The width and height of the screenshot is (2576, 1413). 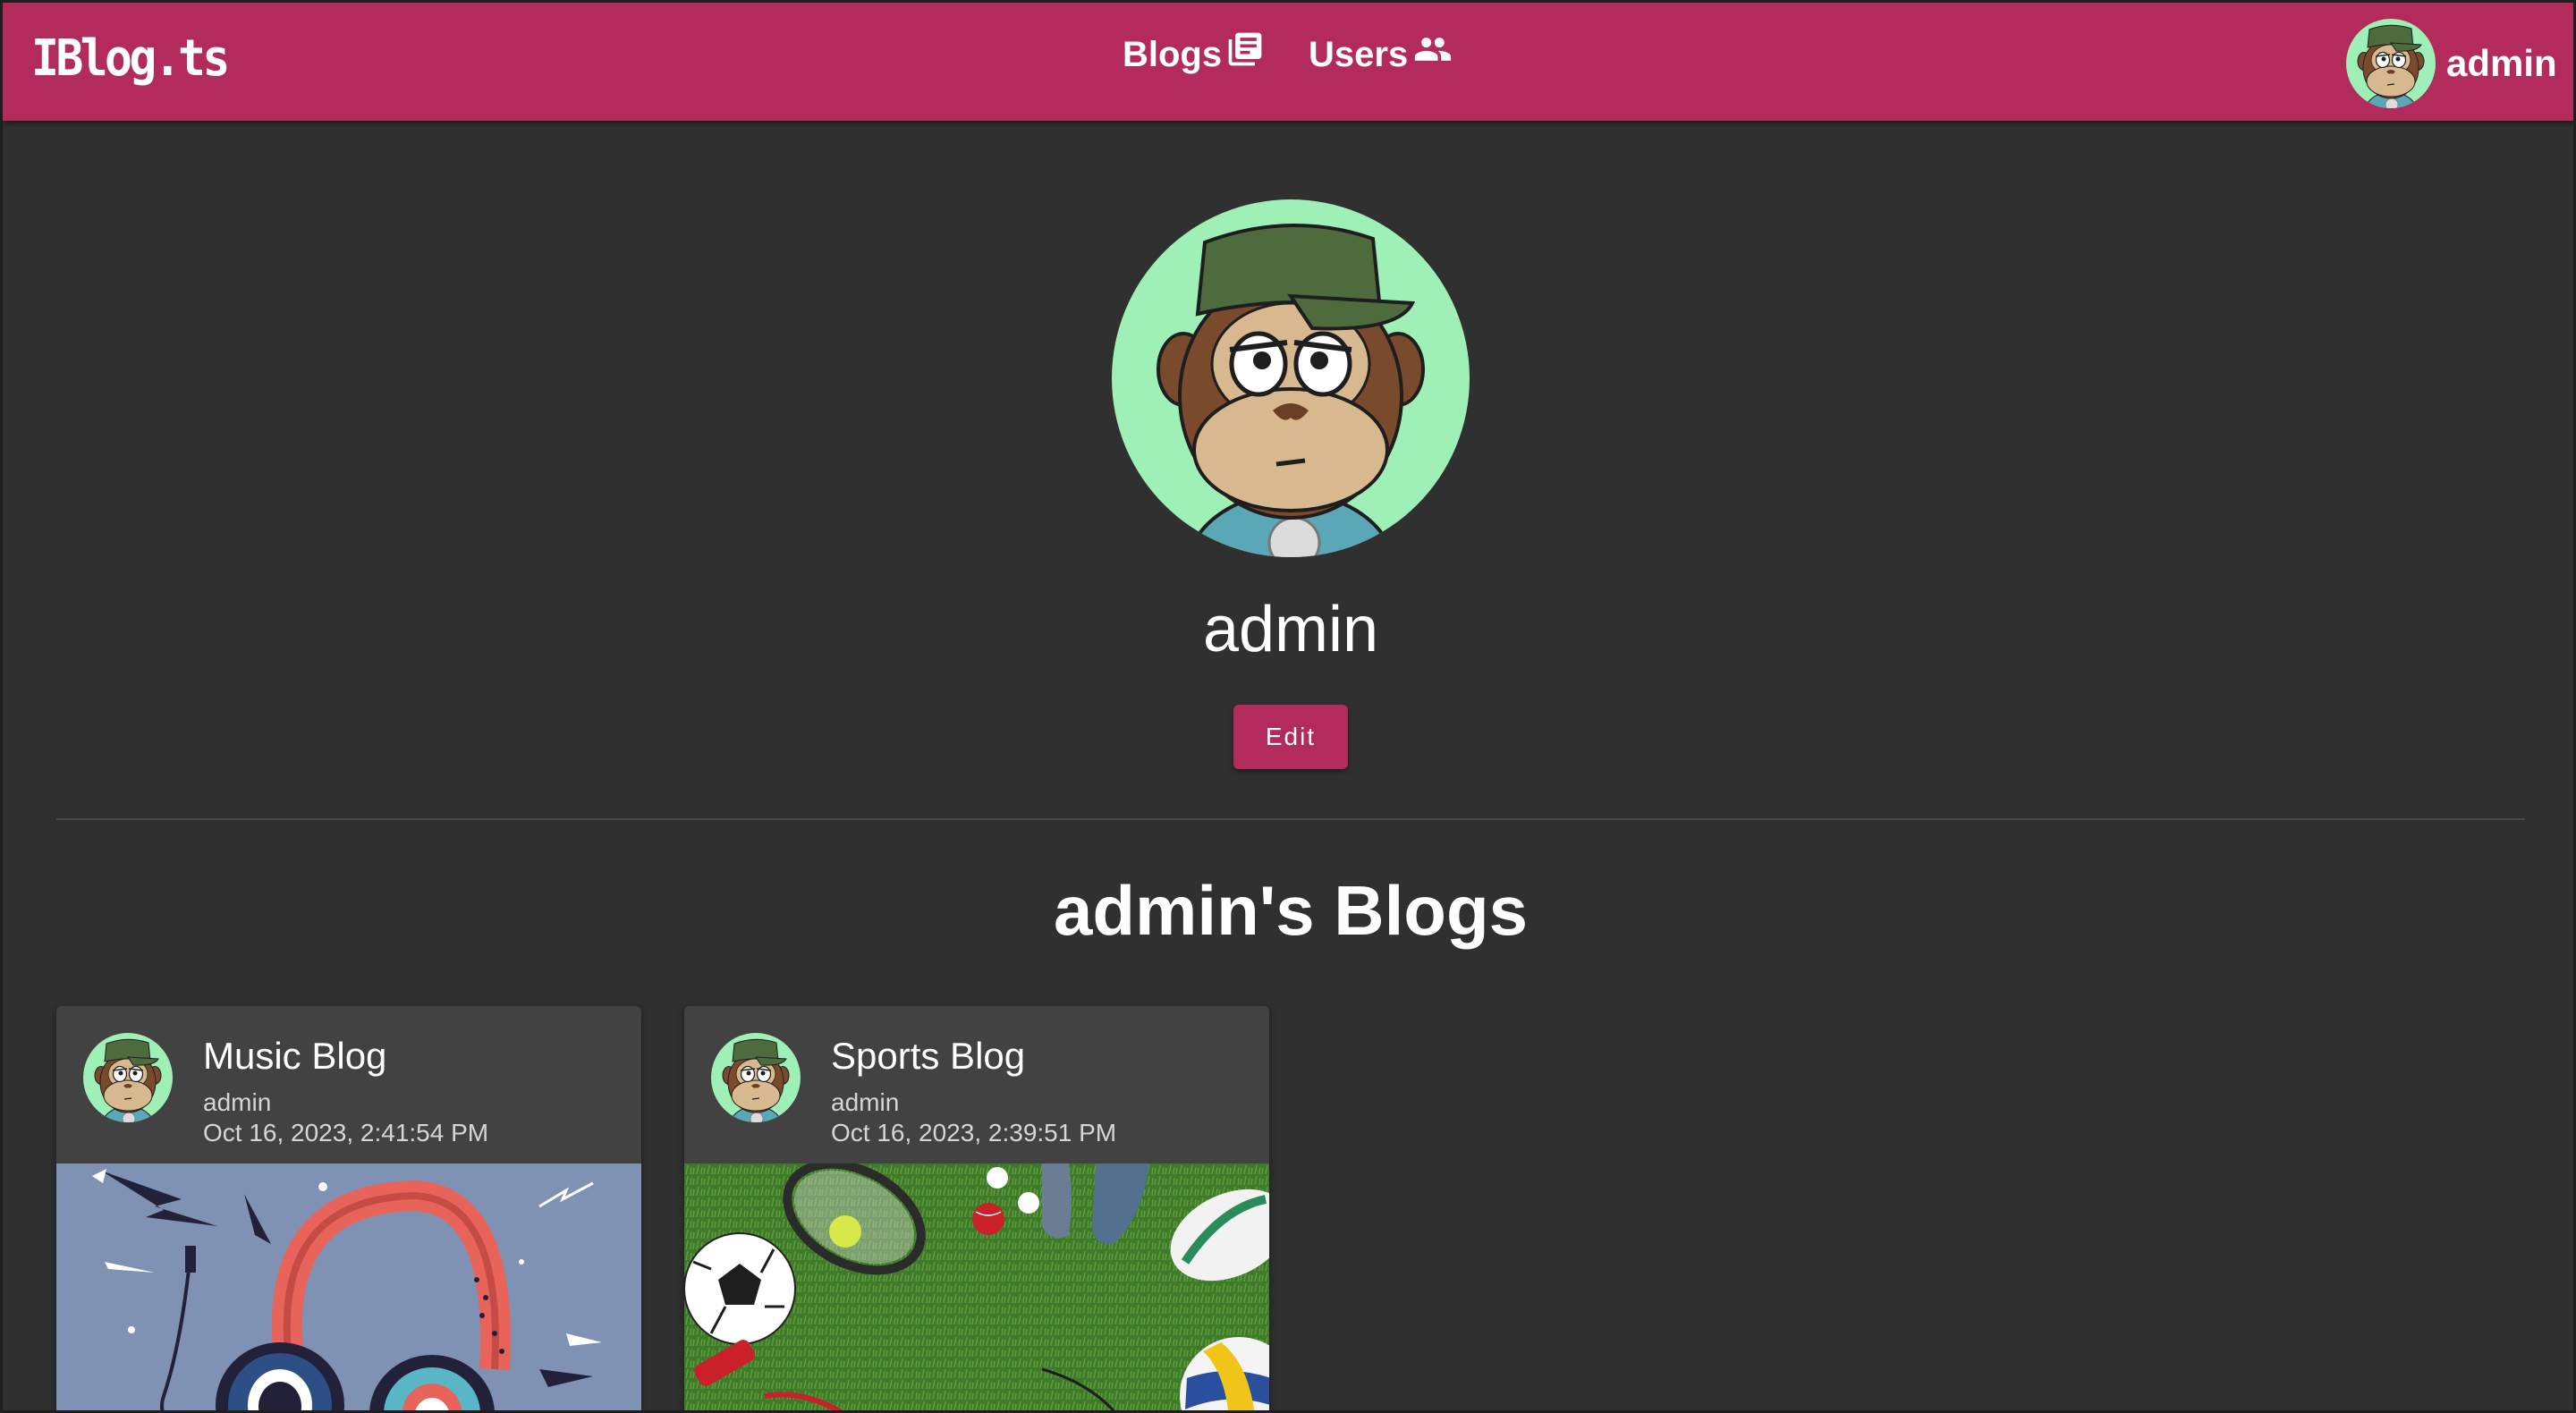 I want to click on card-date: Oct 16, 2023, 2:39:51 PM, so click(x=974, y=1132).